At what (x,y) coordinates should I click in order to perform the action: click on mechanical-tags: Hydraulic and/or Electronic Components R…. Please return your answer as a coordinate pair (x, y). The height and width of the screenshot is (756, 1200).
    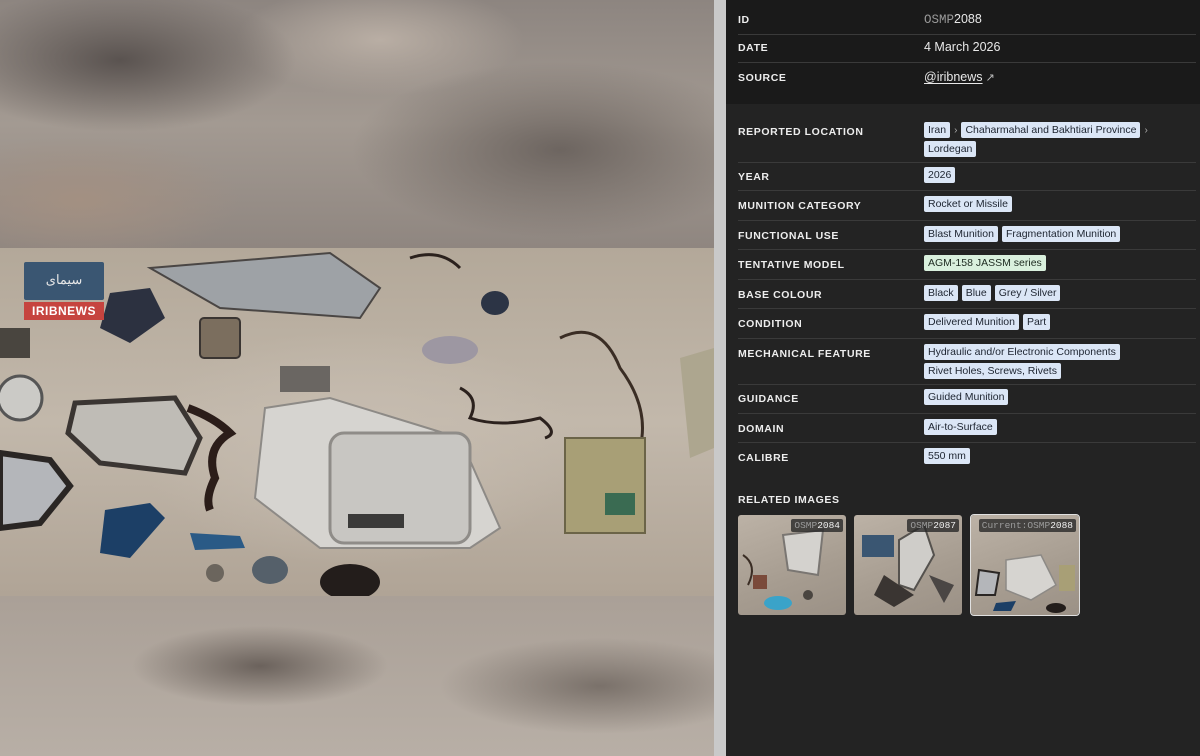
    Looking at the image, I should click on (1060, 361).